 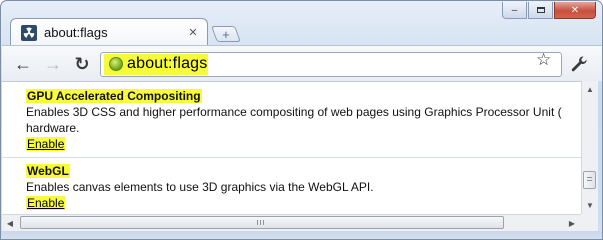 I want to click on minimize-icon: –, so click(x=514, y=10).